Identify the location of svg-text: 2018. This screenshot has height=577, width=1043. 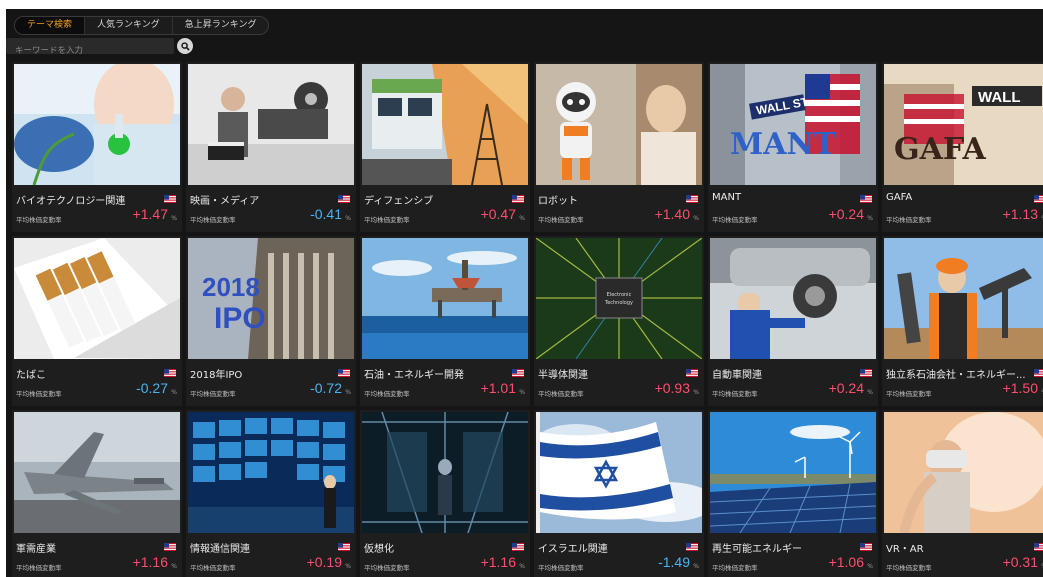
(231, 287).